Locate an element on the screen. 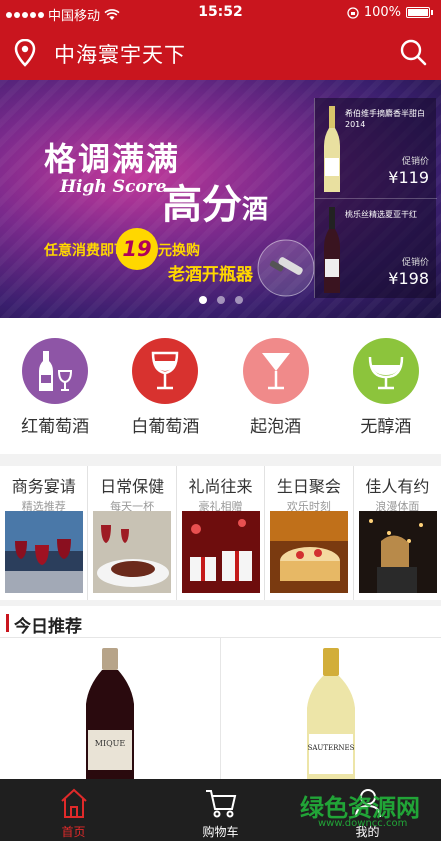  section-marker is located at coordinates (7, 623).